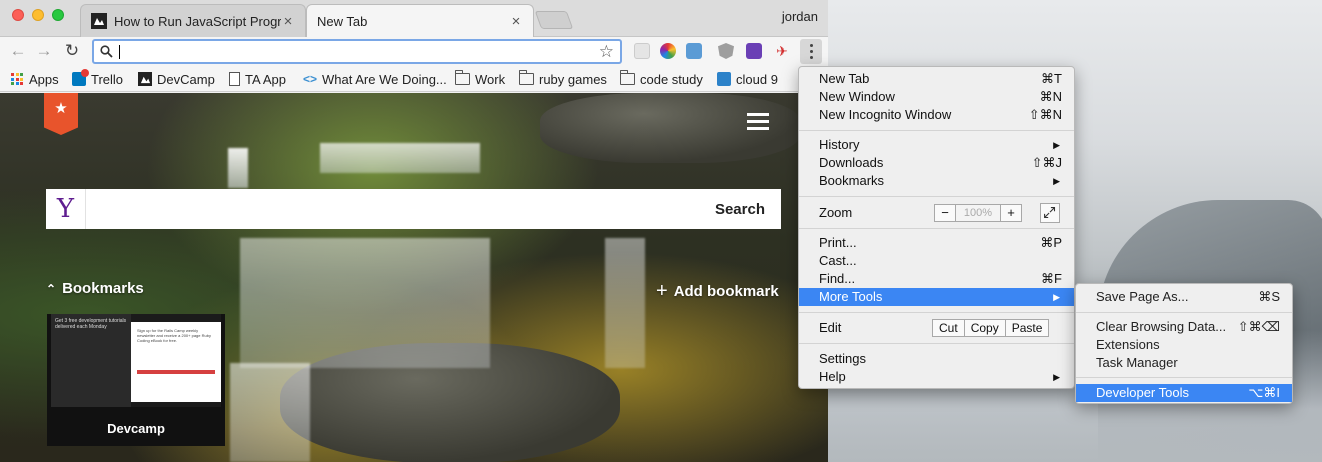 This screenshot has height=462, width=1322. What do you see at coordinates (103, 288) in the screenshot?
I see `bookmarks-heading: Bookmarks` at bounding box center [103, 288].